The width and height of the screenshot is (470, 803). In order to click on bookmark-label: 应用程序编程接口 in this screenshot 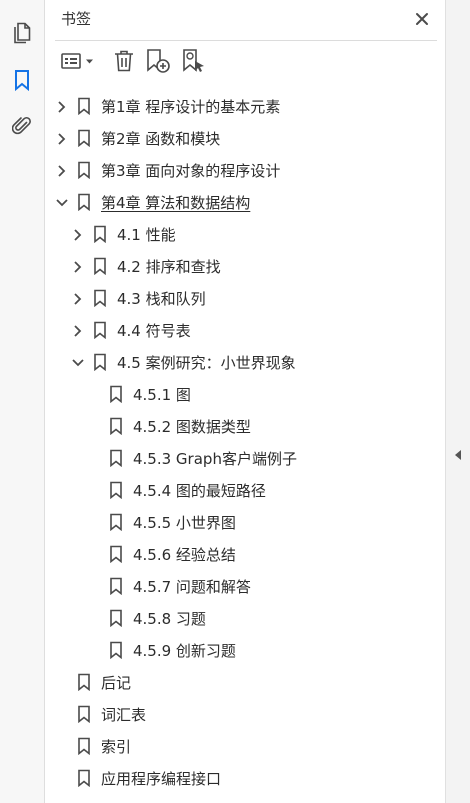, I will do `click(161, 779)`.